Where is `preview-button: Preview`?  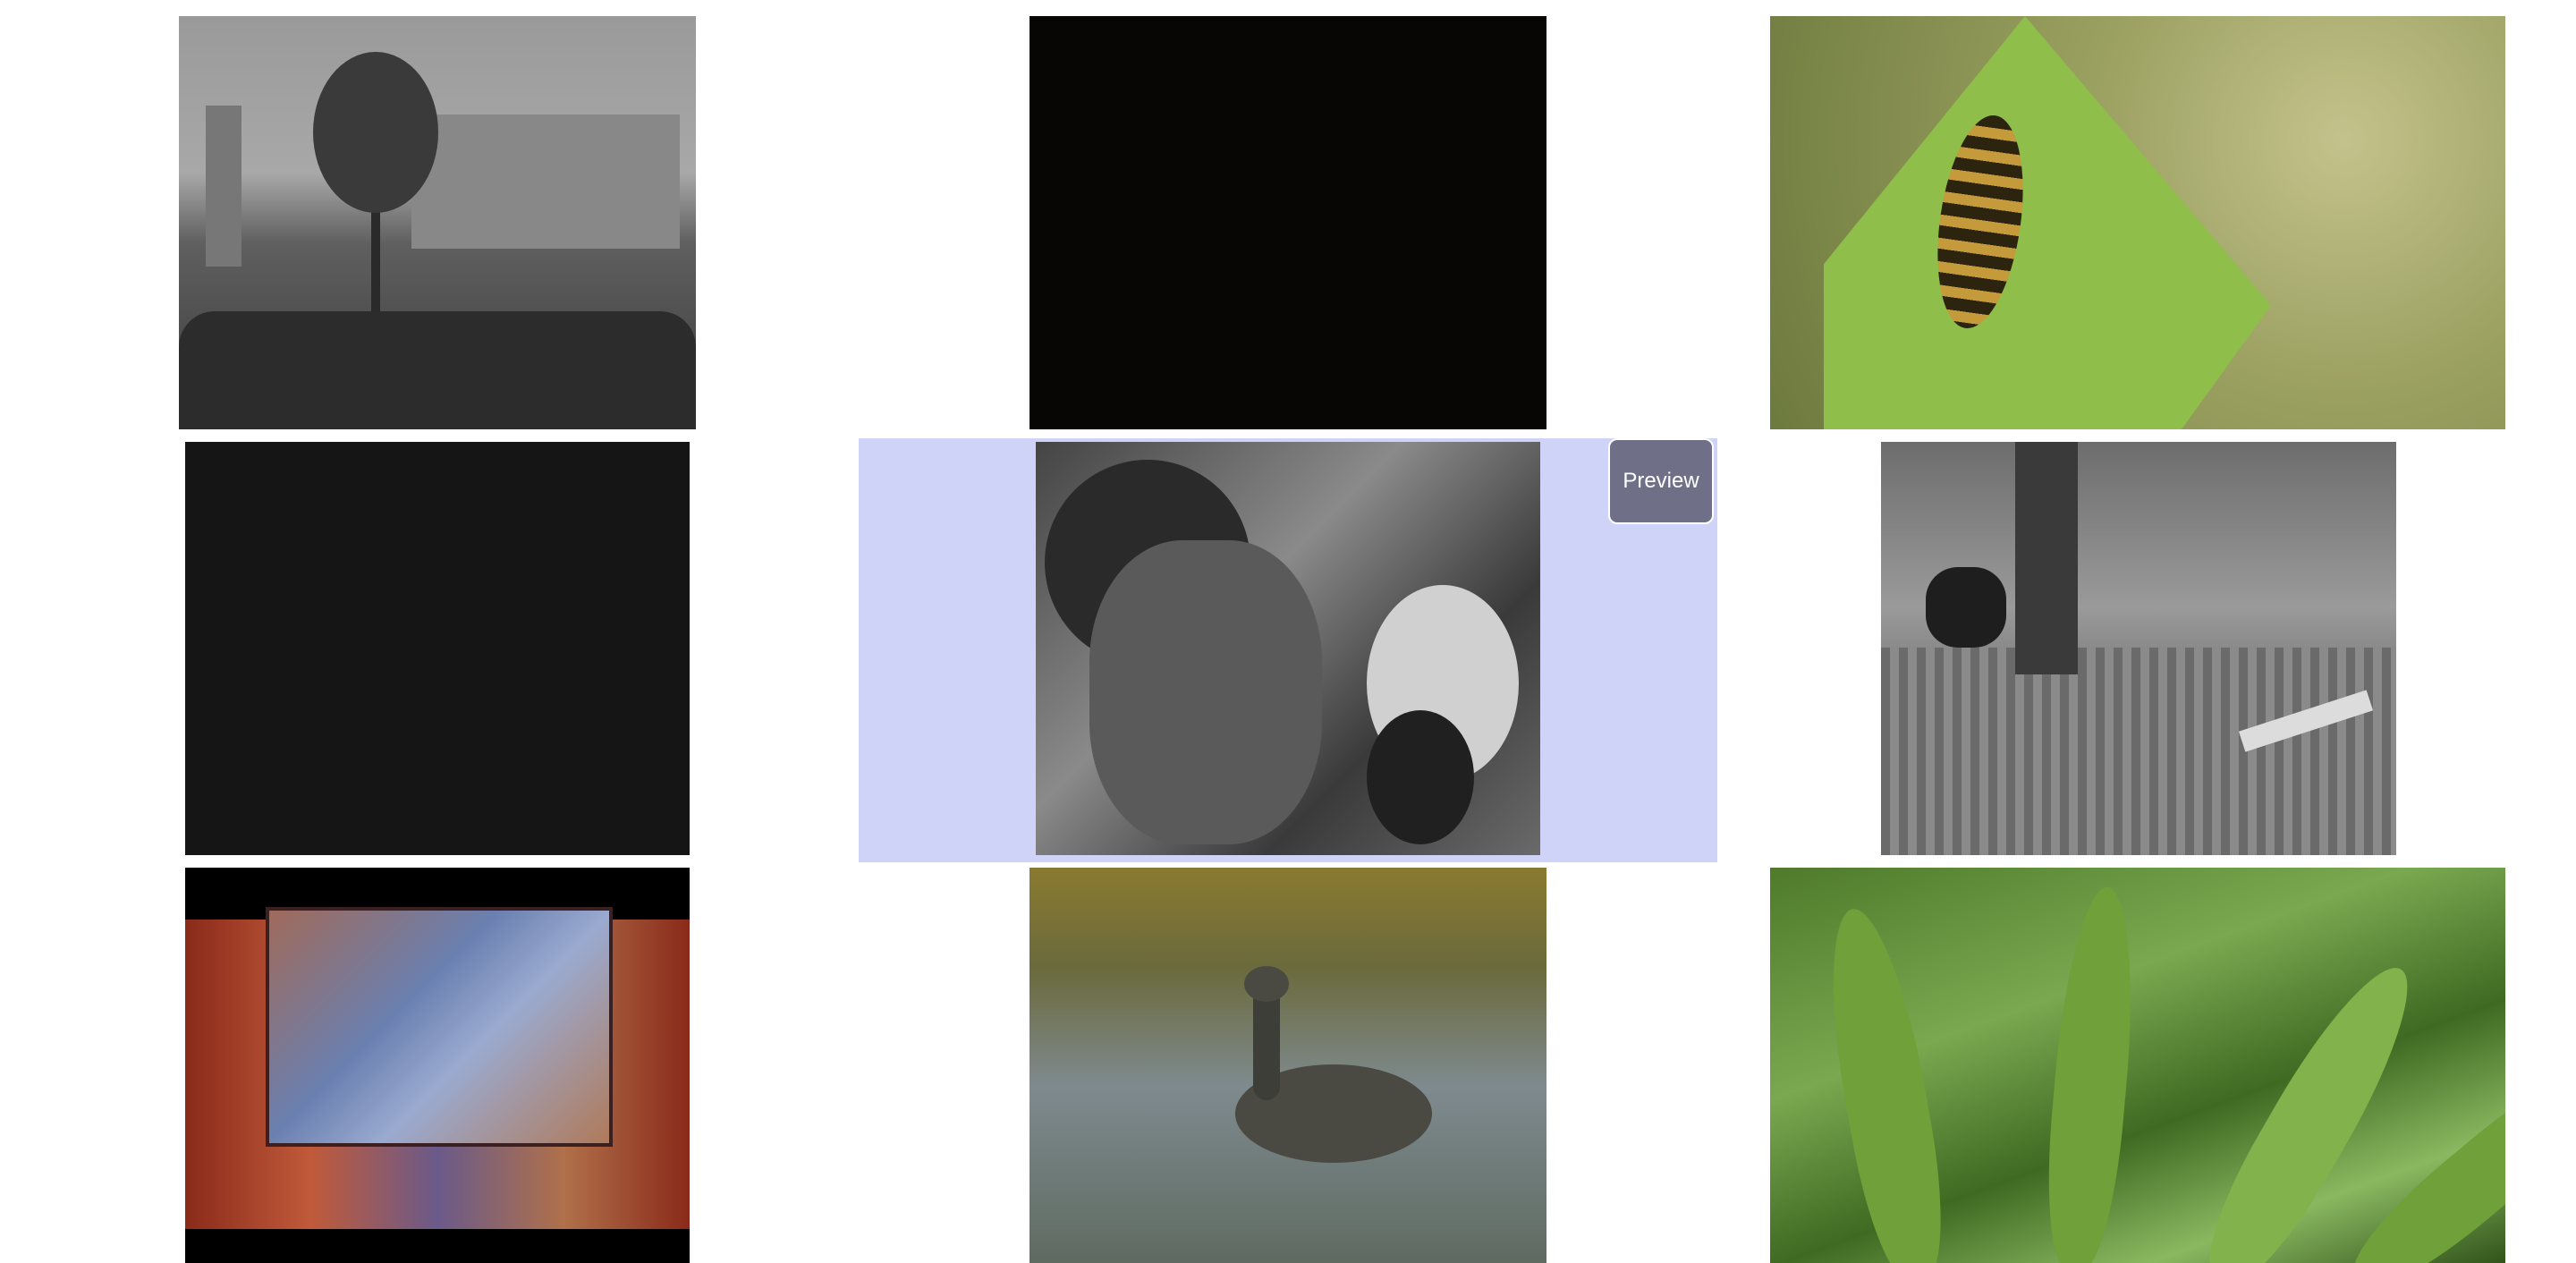 preview-button: Preview is located at coordinates (1661, 481).